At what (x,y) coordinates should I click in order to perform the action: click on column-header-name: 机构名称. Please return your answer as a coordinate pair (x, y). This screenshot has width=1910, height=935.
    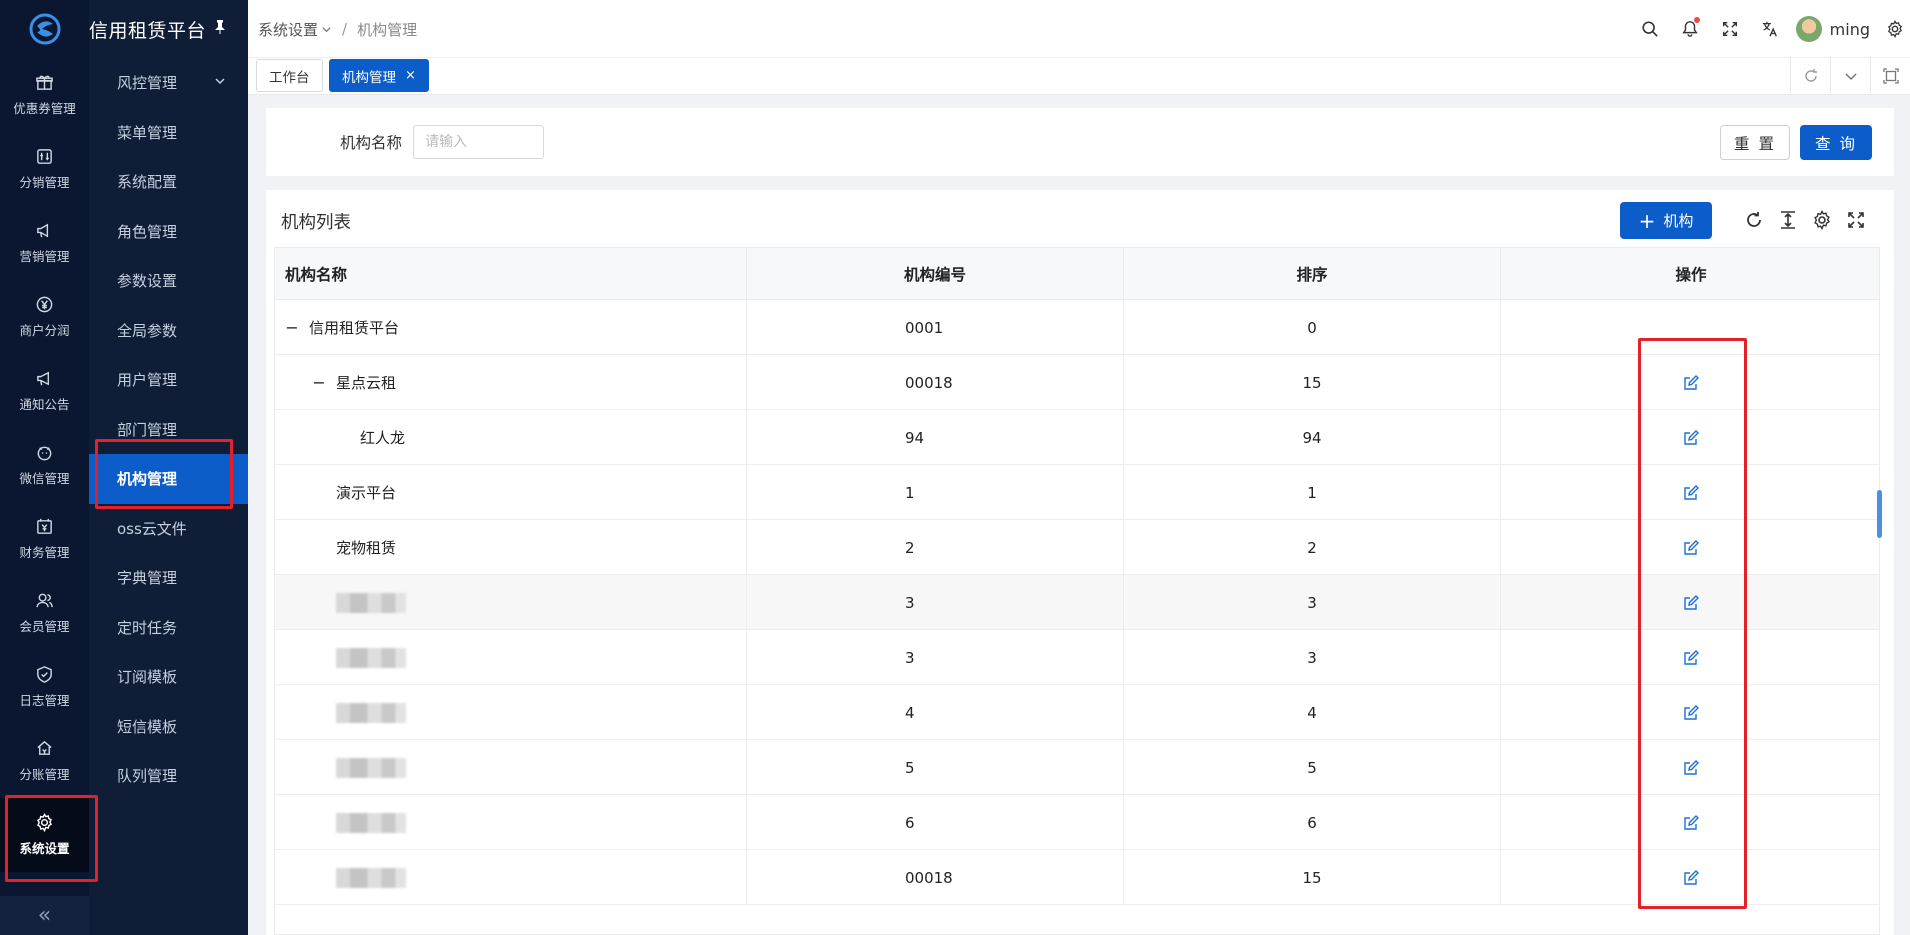
    Looking at the image, I should click on (511, 274).